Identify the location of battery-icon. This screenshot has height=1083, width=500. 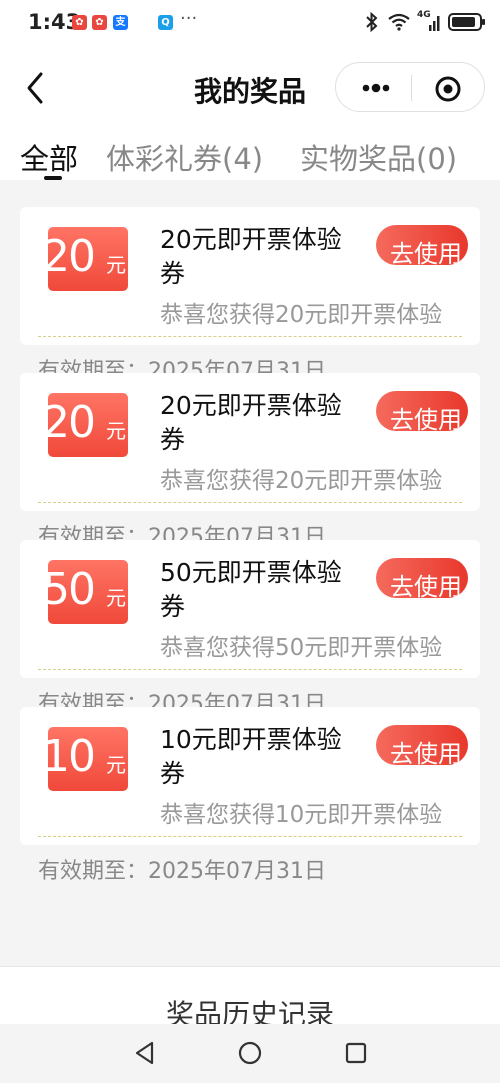
(466, 22).